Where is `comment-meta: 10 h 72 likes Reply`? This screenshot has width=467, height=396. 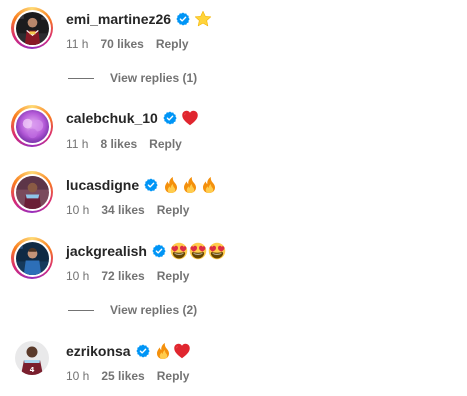
comment-meta: 10 h 72 likes Reply is located at coordinates (127, 276).